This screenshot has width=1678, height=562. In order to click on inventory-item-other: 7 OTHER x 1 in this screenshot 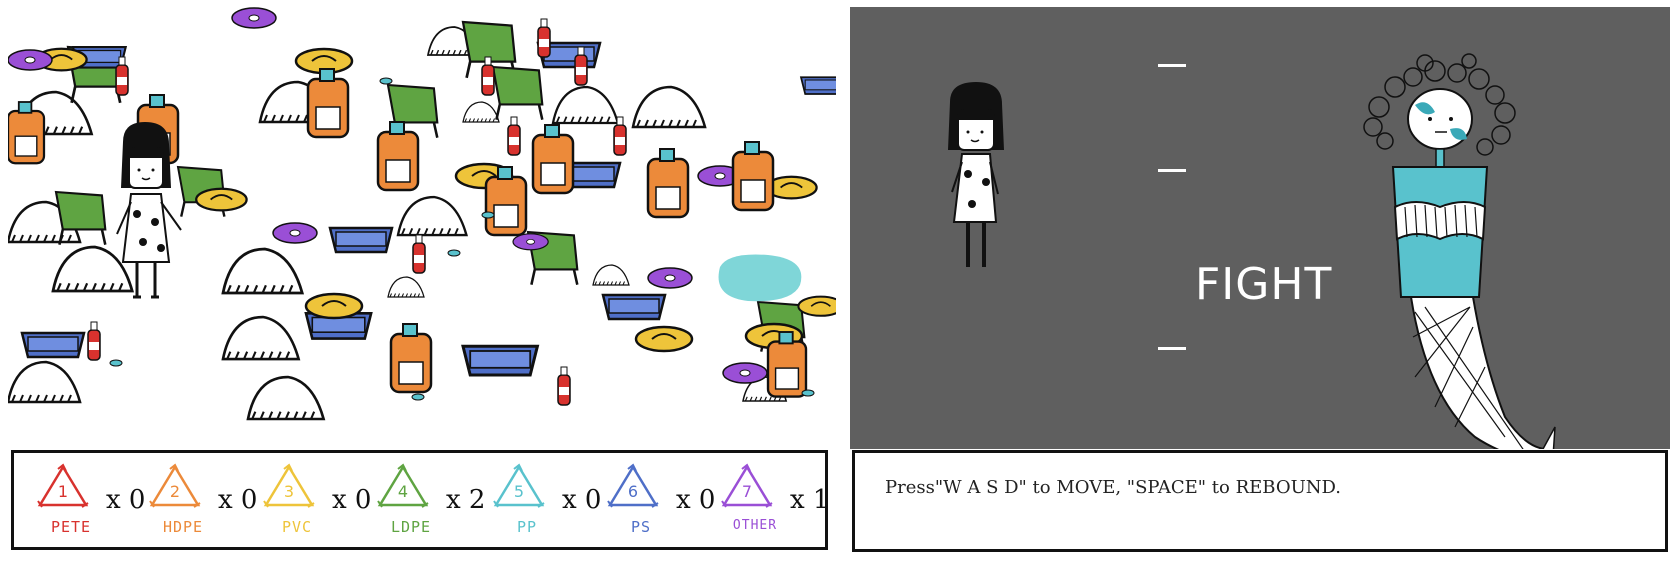, I will do `click(775, 502)`.